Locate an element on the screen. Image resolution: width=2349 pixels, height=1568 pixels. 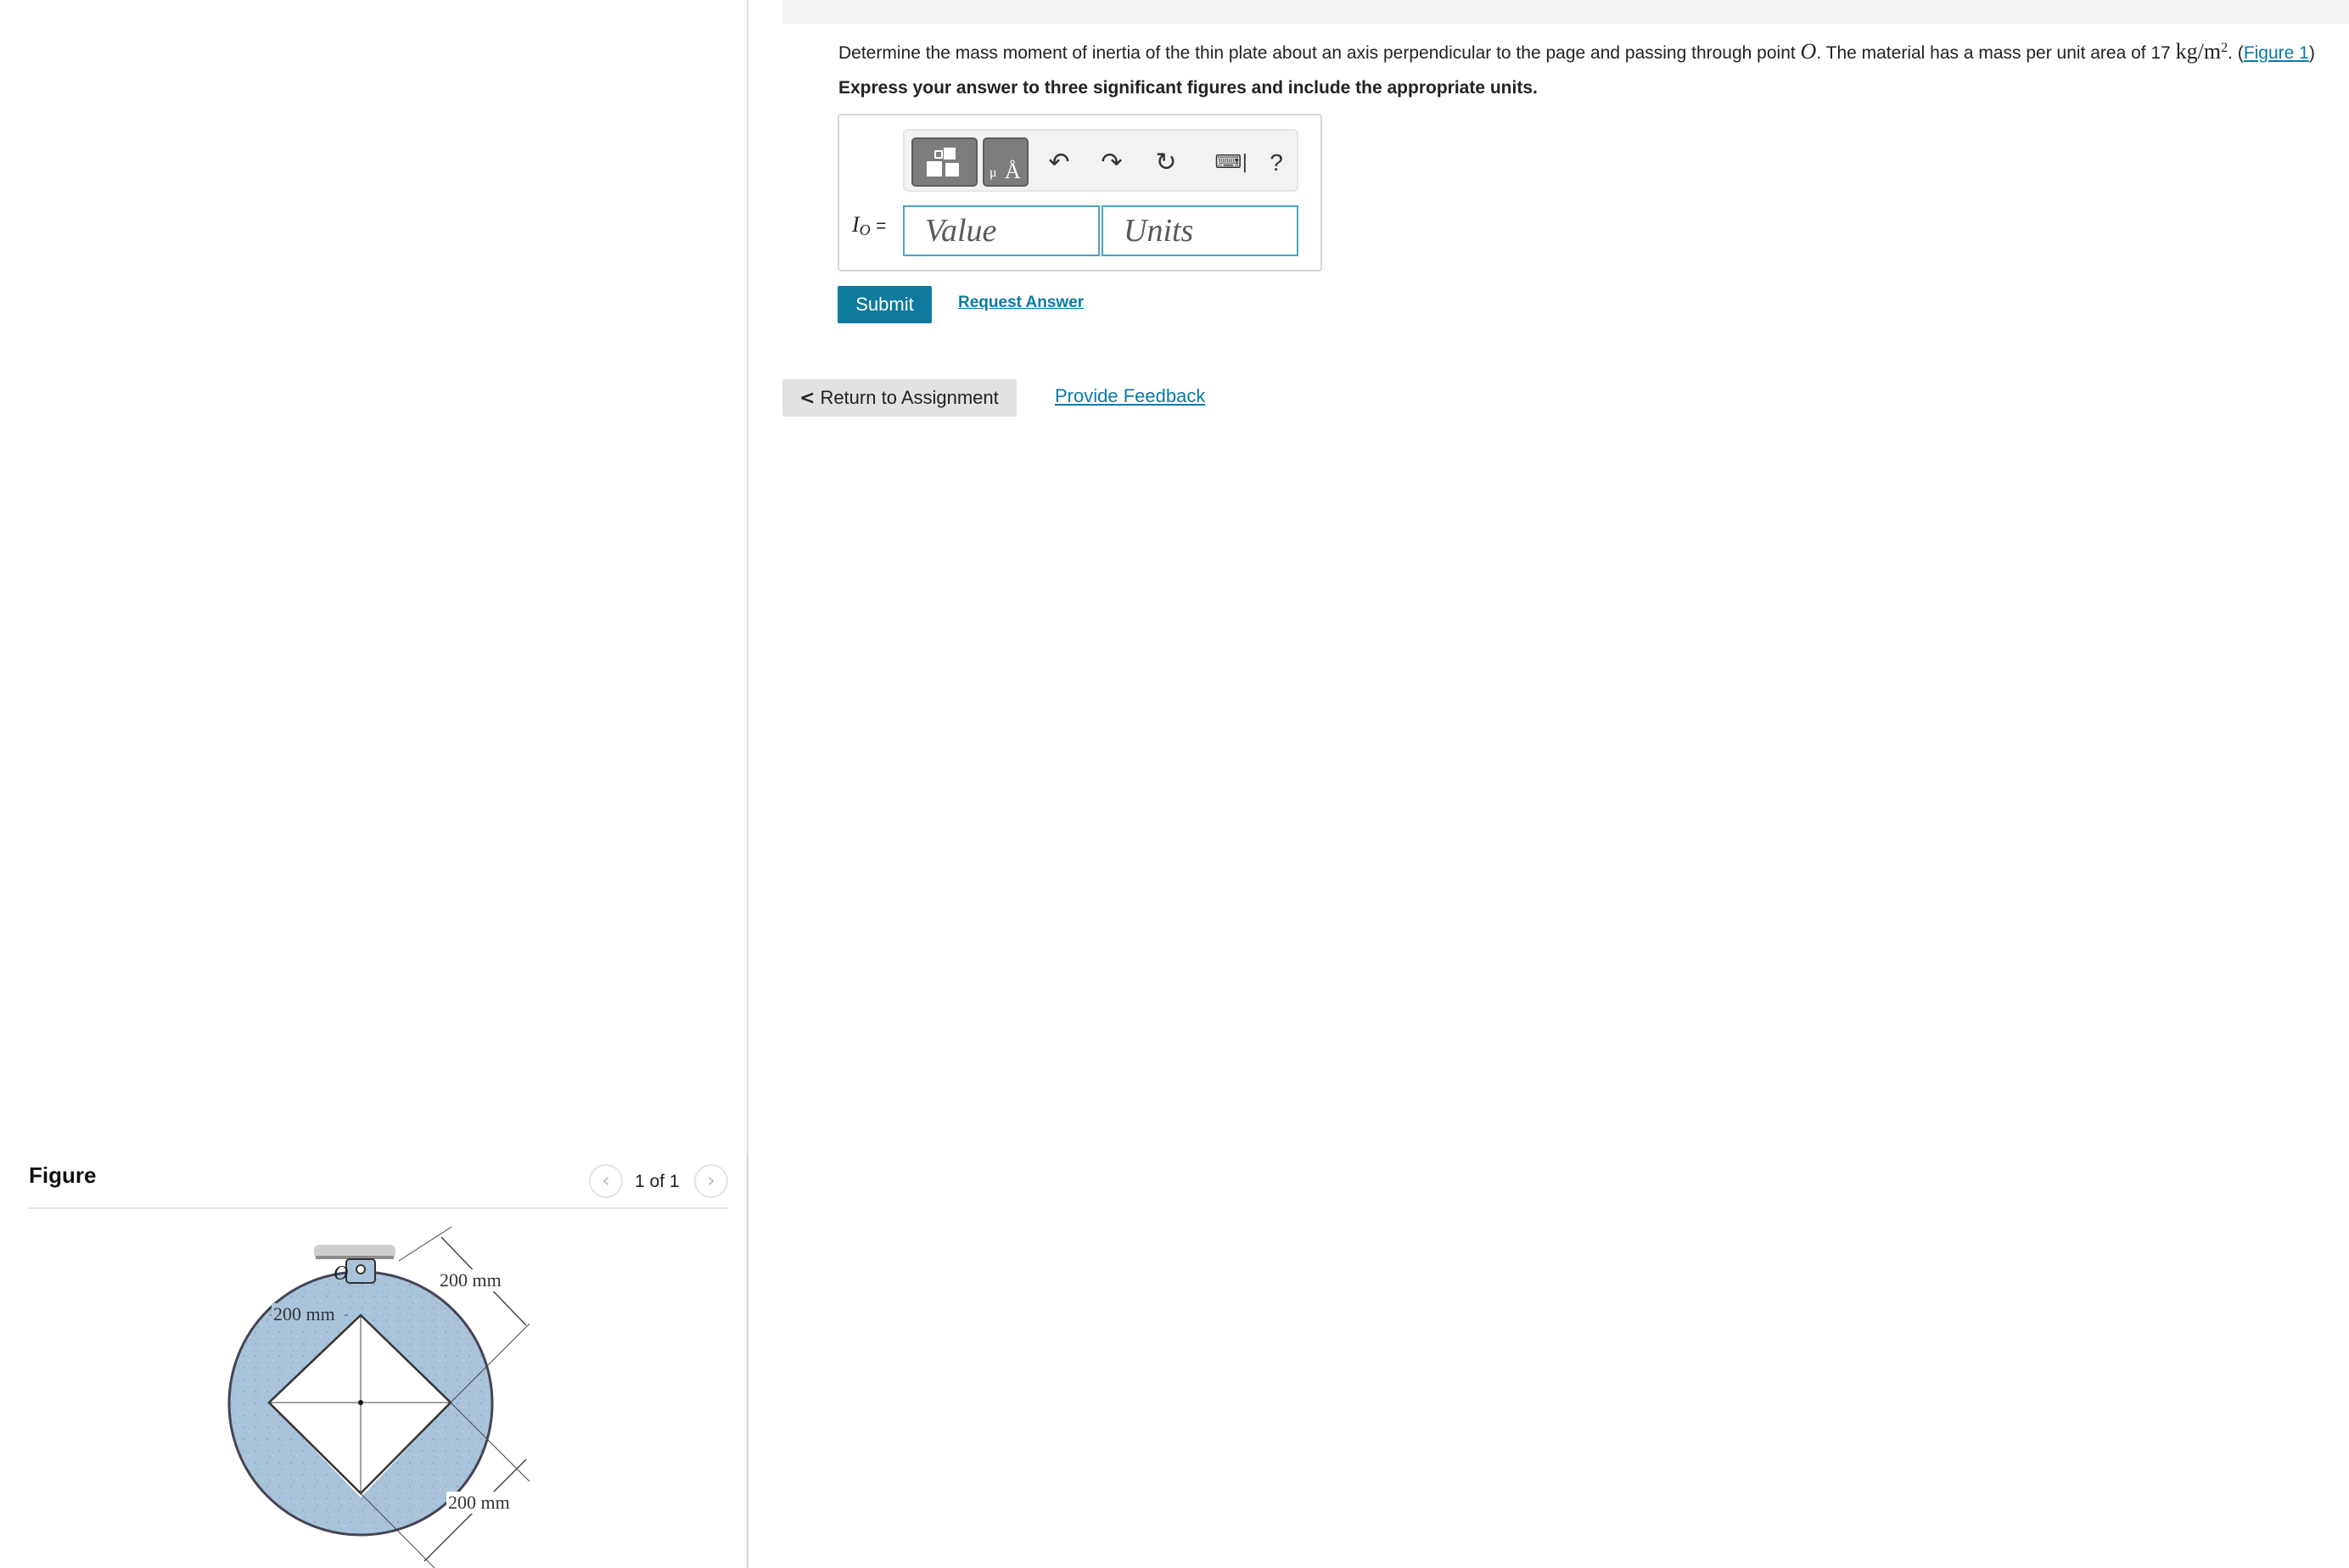
undo-icon: ↶ is located at coordinates (1059, 163).